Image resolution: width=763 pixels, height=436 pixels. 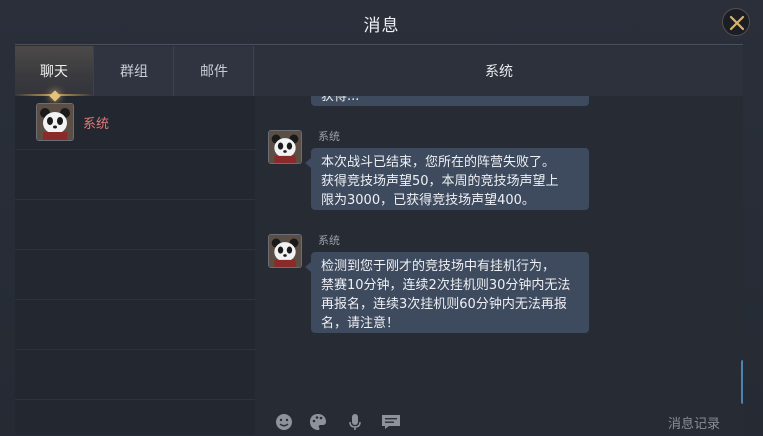 I want to click on chat-toolbar: 消息记录, so click(x=499, y=420).